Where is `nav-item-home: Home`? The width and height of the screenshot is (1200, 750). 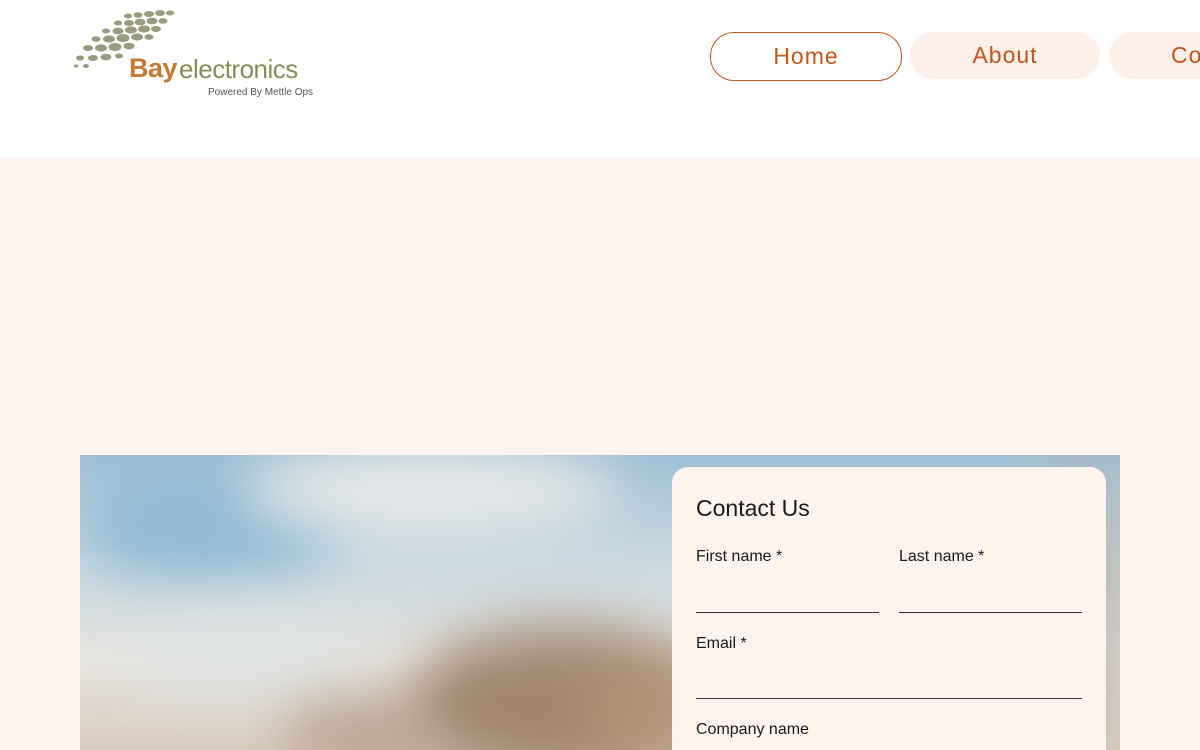
nav-item-home: Home is located at coordinates (806, 56).